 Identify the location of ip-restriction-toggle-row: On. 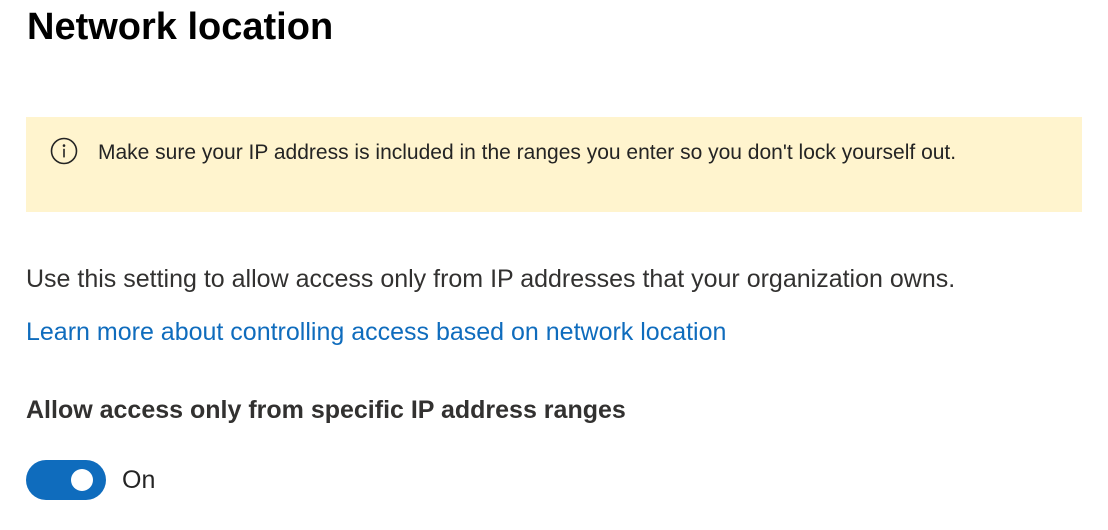
(90, 480).